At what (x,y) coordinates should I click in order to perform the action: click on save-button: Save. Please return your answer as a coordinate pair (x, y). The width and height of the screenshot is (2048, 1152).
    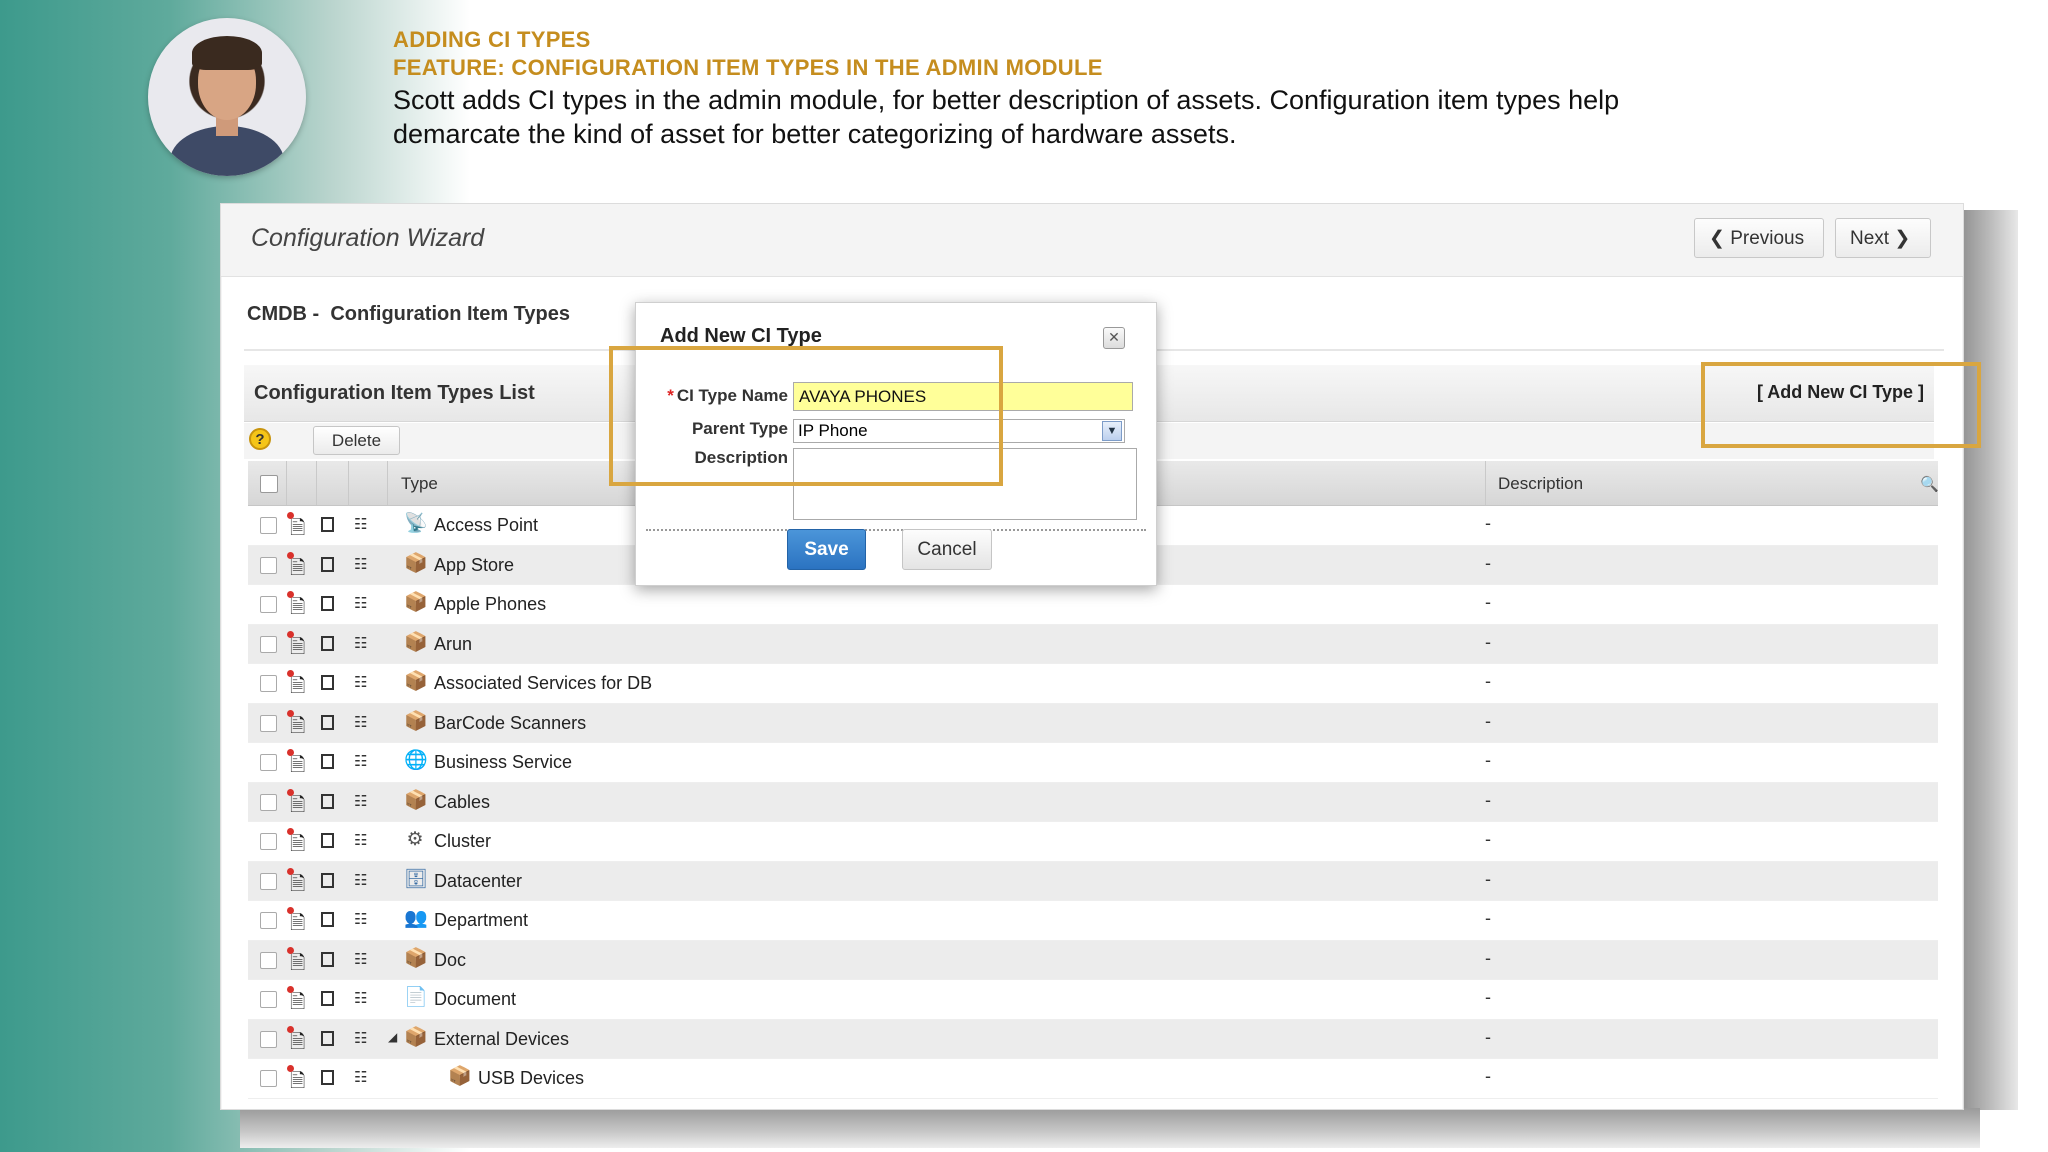
    Looking at the image, I should click on (826, 549).